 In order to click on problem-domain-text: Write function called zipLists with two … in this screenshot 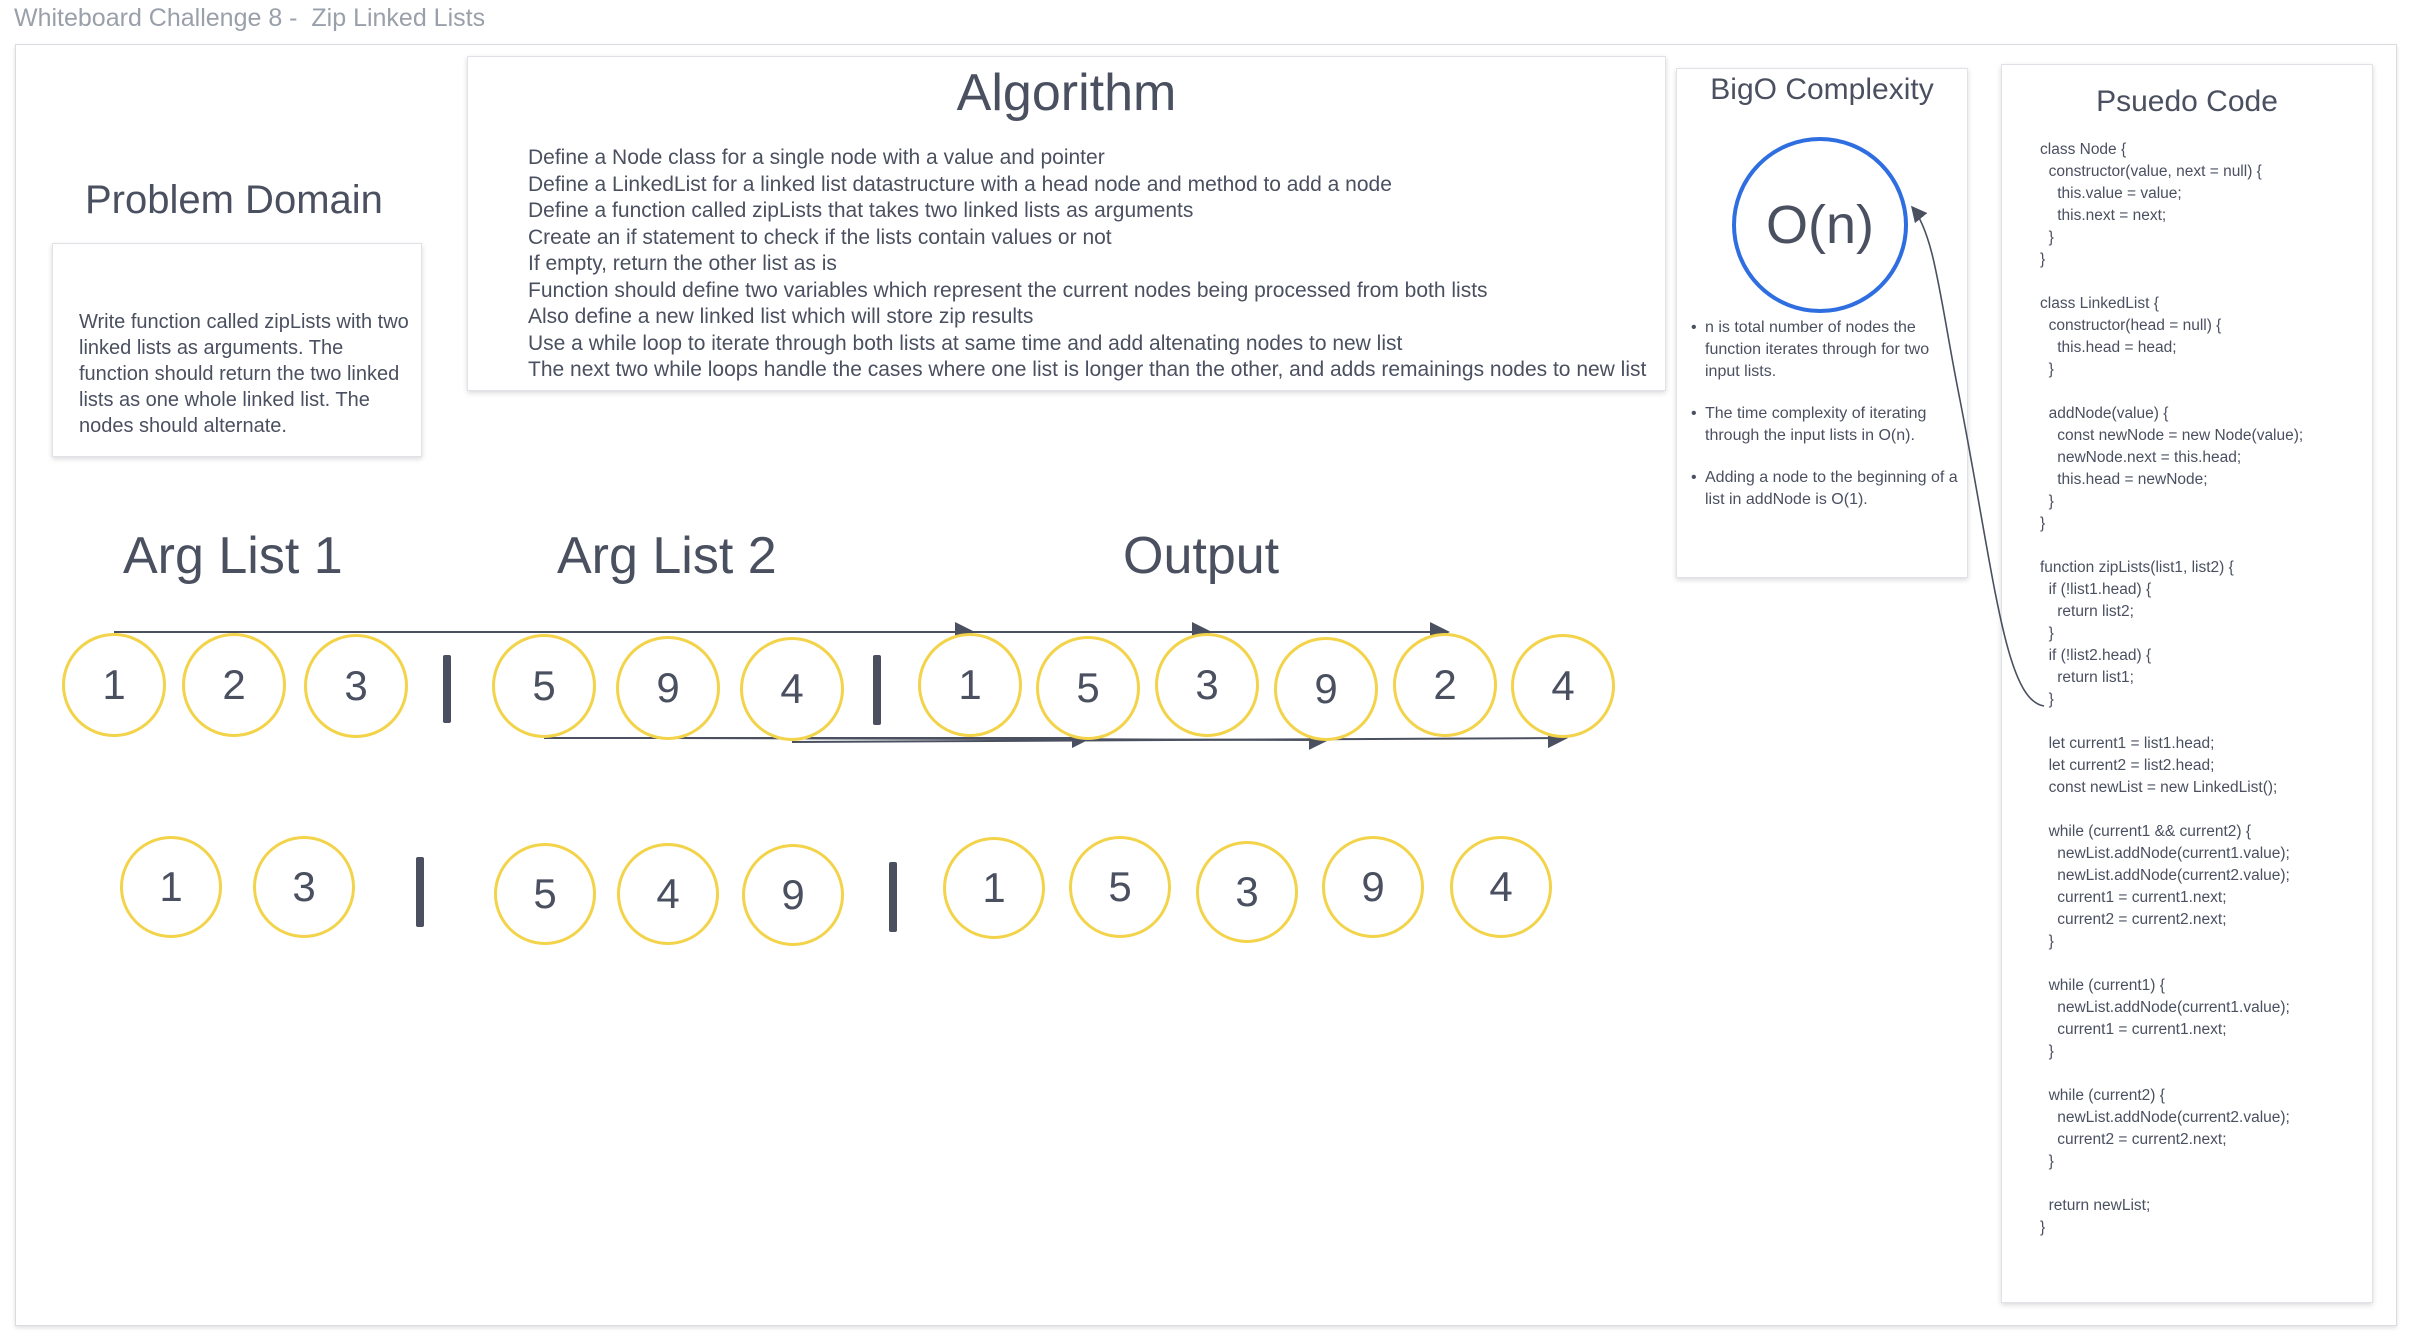, I will do `click(244, 374)`.